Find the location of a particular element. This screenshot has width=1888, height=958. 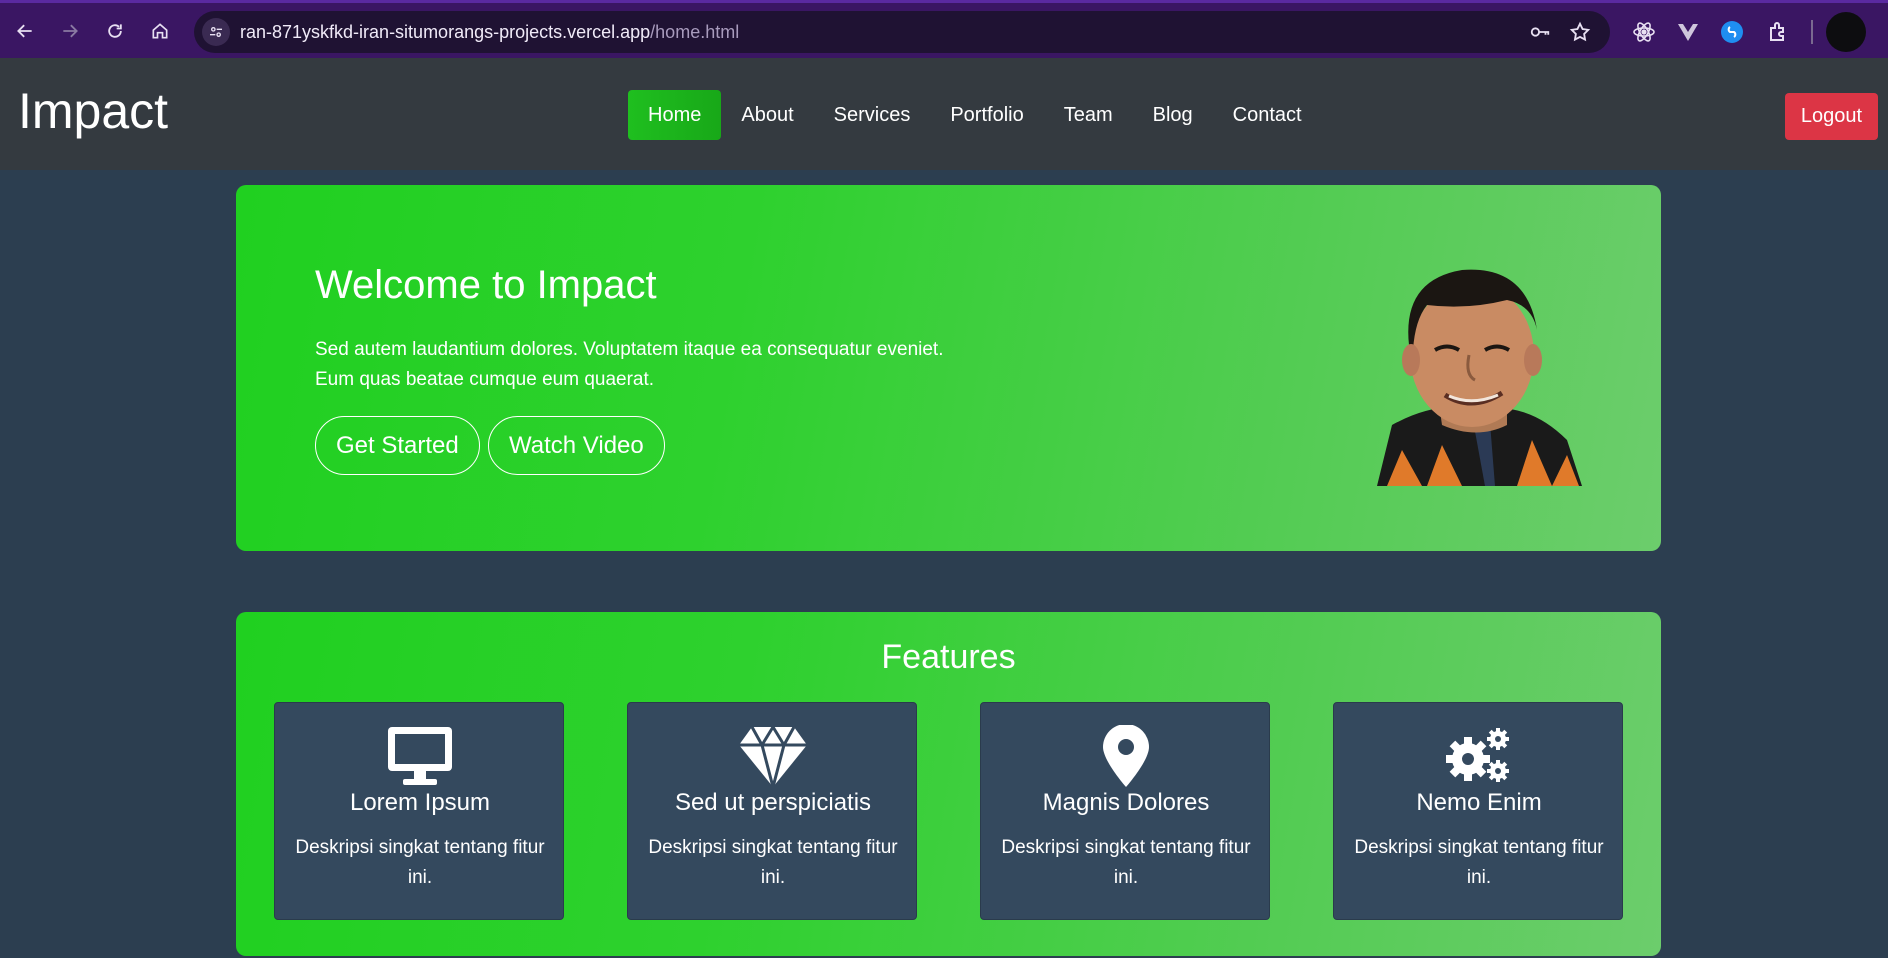

nav-contact: Contact is located at coordinates (1267, 115).